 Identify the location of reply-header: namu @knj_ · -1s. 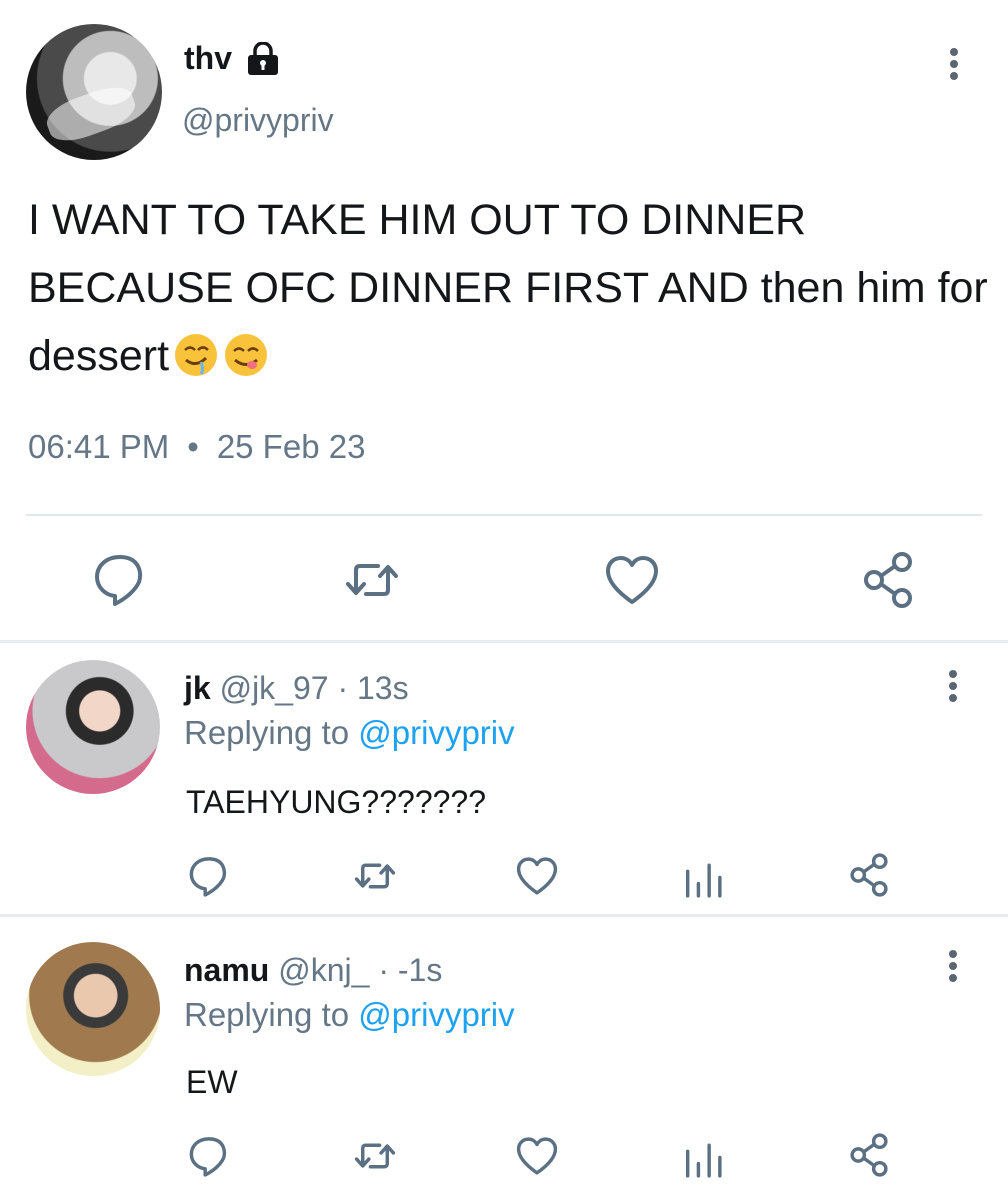
(313, 970).